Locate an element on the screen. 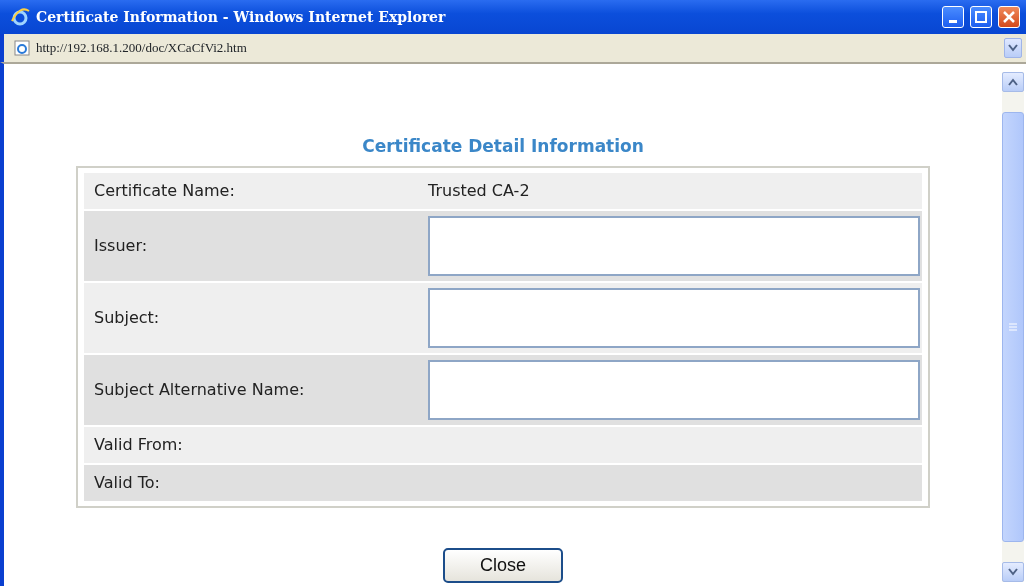 The width and height of the screenshot is (1026, 586). scrollbar is located at coordinates (1013, 327).